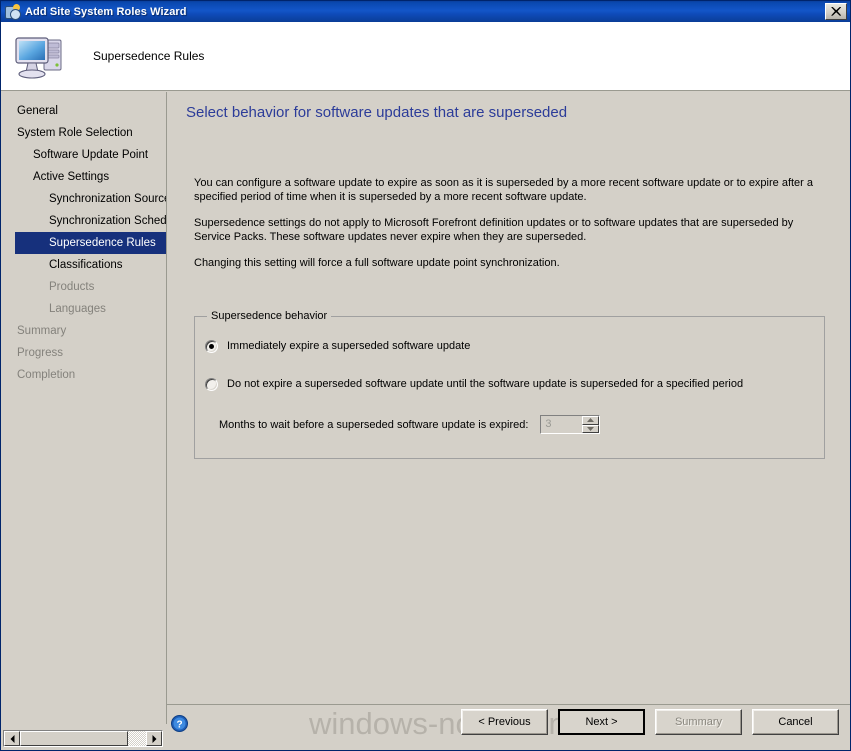  I want to click on cancel-button: Cancel, so click(795, 722).